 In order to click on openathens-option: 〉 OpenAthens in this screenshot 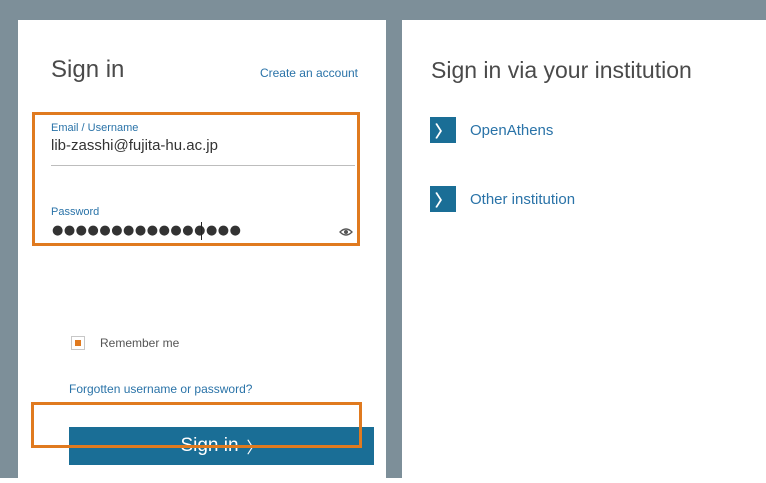, I will do `click(491, 130)`.